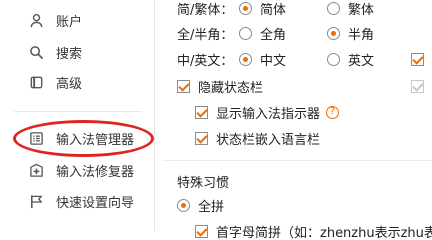  Describe the element at coordinates (69, 22) in the screenshot. I see `sidebar-item-label: 账户` at that location.